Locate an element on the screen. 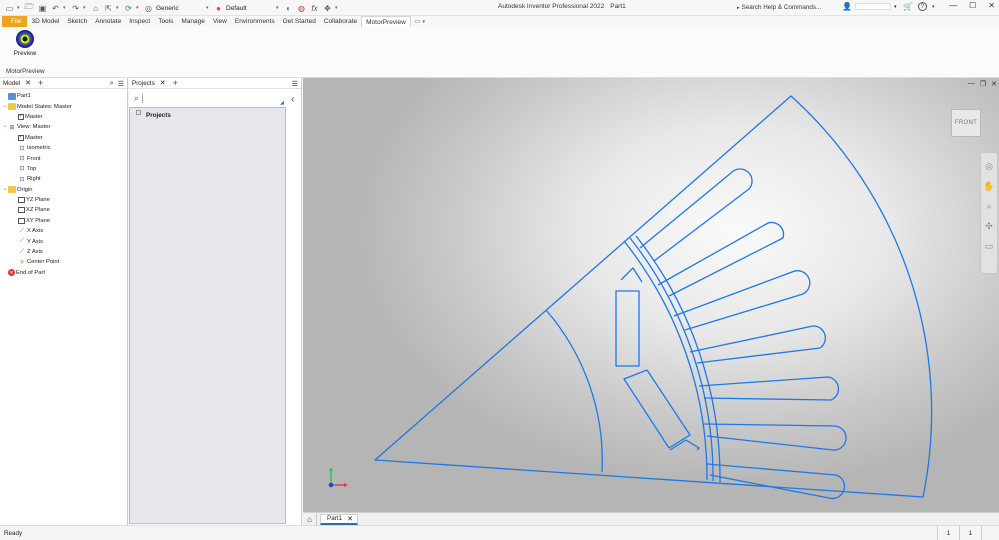 The width and height of the screenshot is (999, 540). tree-item: ⊡ Right is located at coordinates (63, 179).